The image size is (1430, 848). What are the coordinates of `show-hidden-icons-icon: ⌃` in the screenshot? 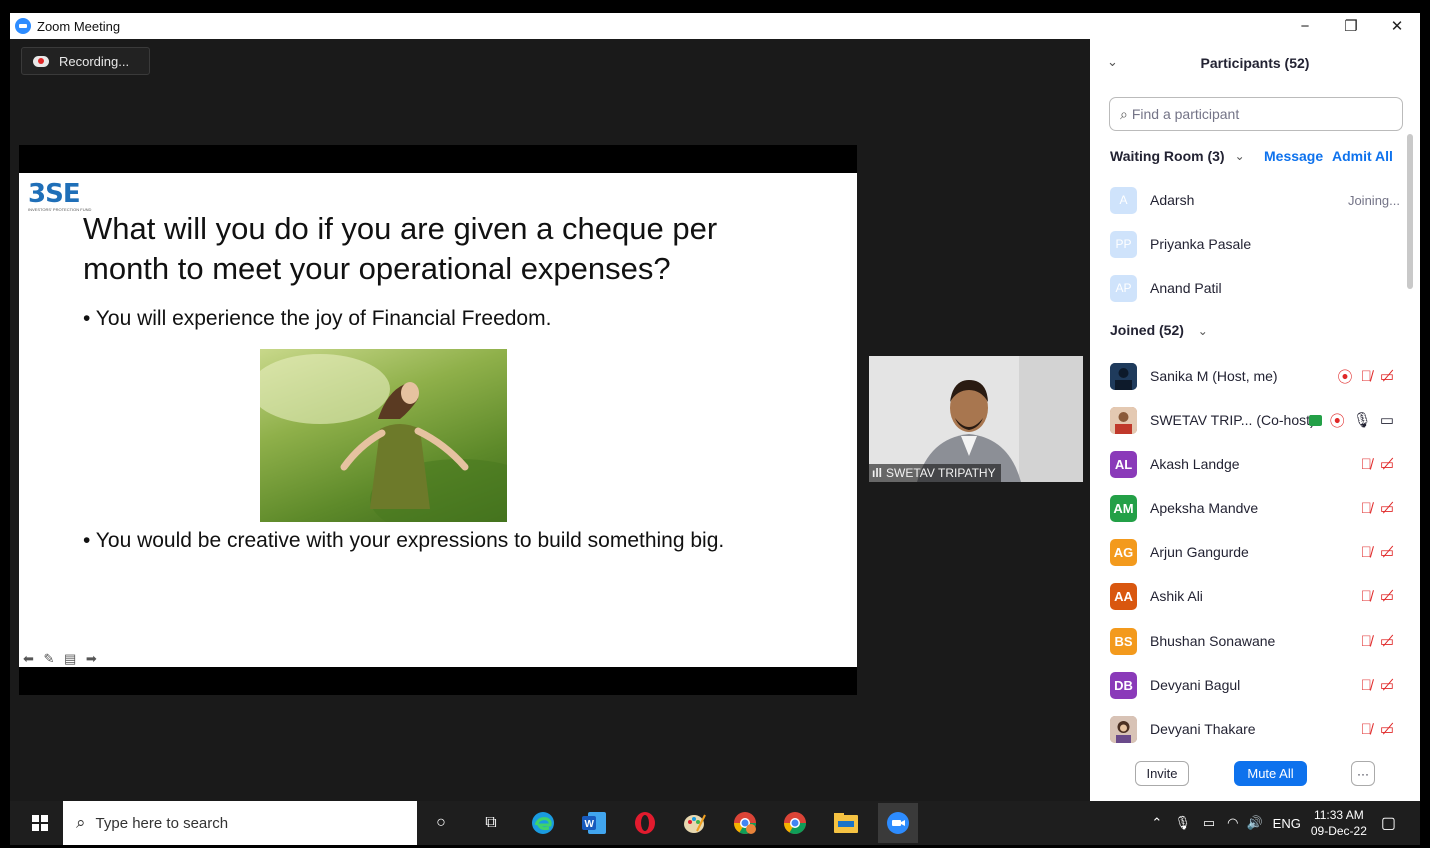 It's located at (1156, 823).